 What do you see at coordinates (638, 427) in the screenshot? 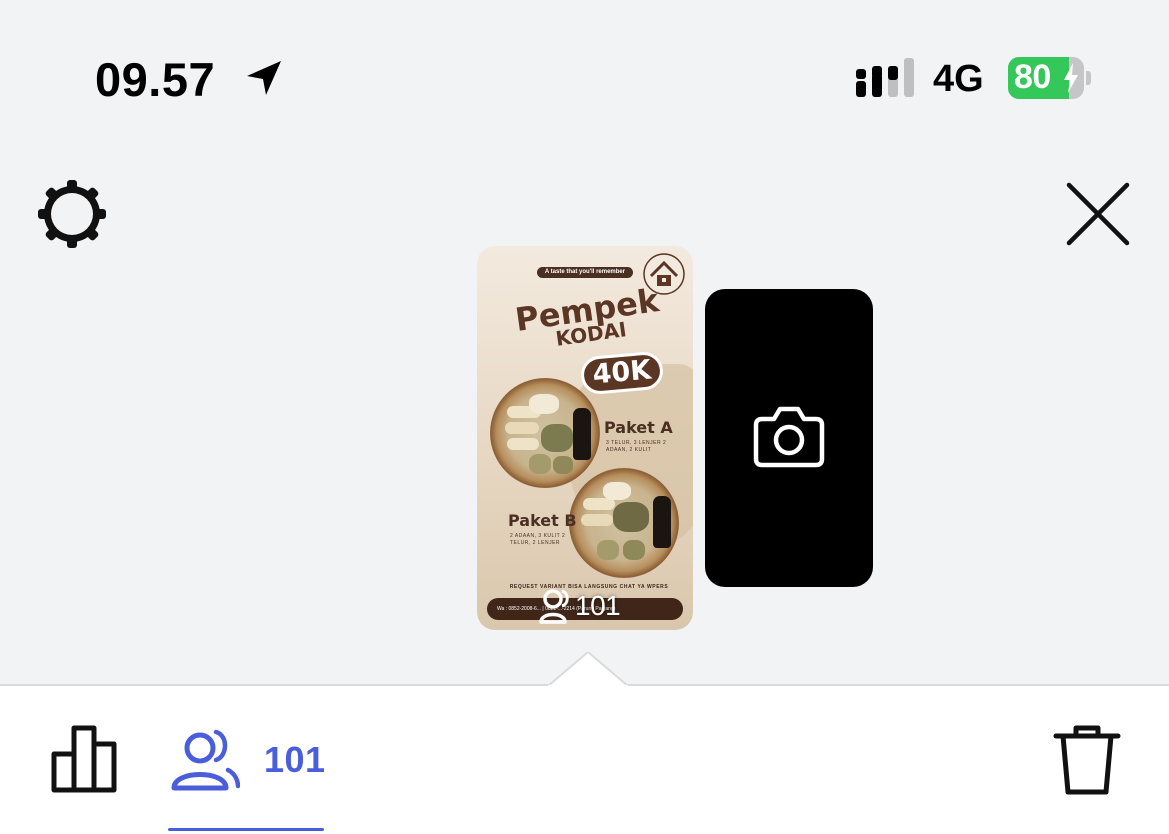
I see `package-a-label: Paket A` at bounding box center [638, 427].